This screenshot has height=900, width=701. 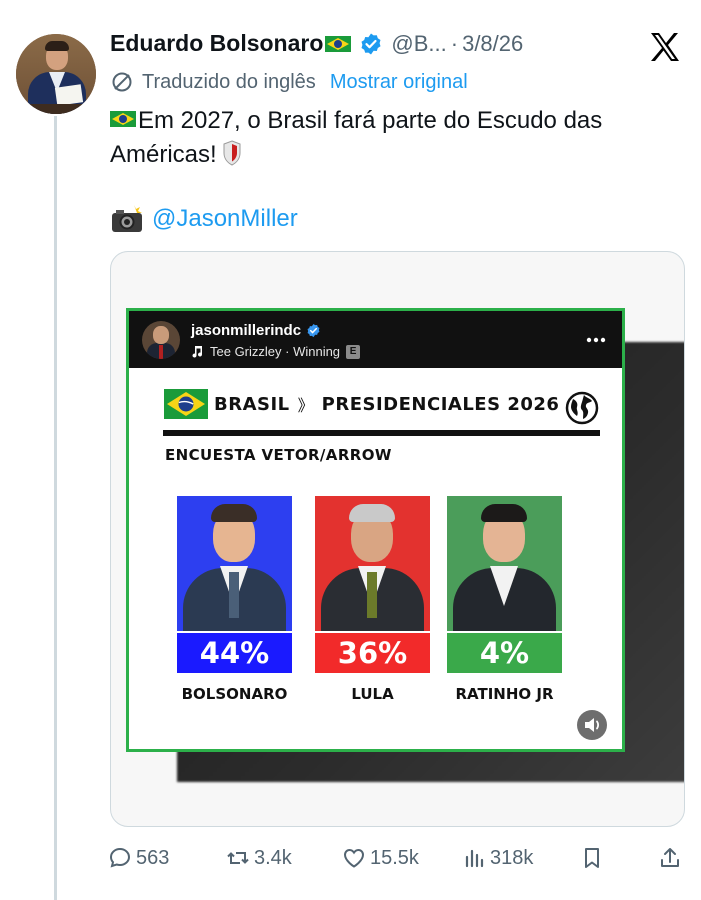 What do you see at coordinates (440, 404) in the screenshot?
I see `poll-title-election: PRESIDENCIALES 2026` at bounding box center [440, 404].